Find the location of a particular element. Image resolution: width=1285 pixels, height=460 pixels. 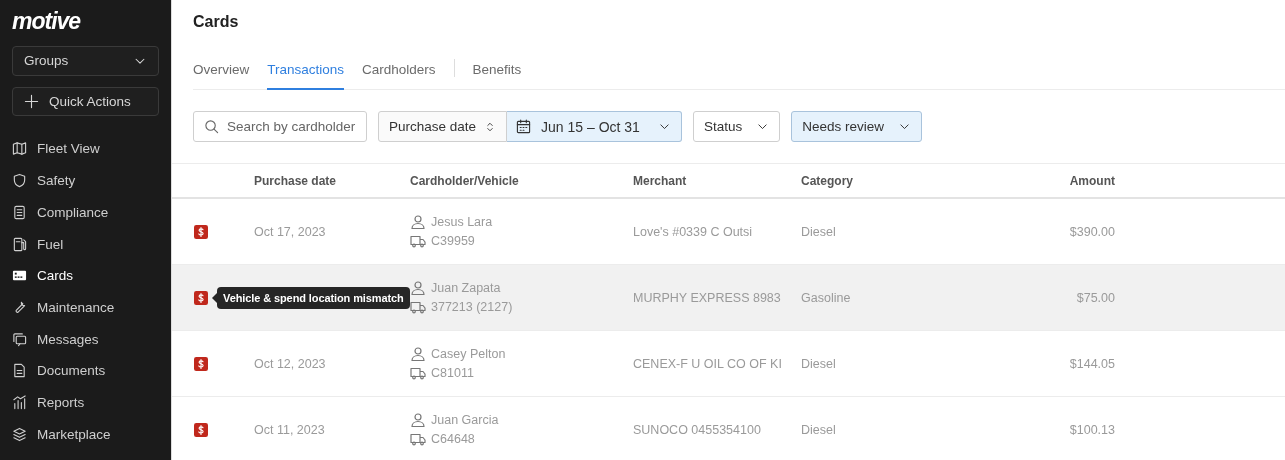

table-cell: $144.05 is located at coordinates (1092, 363).